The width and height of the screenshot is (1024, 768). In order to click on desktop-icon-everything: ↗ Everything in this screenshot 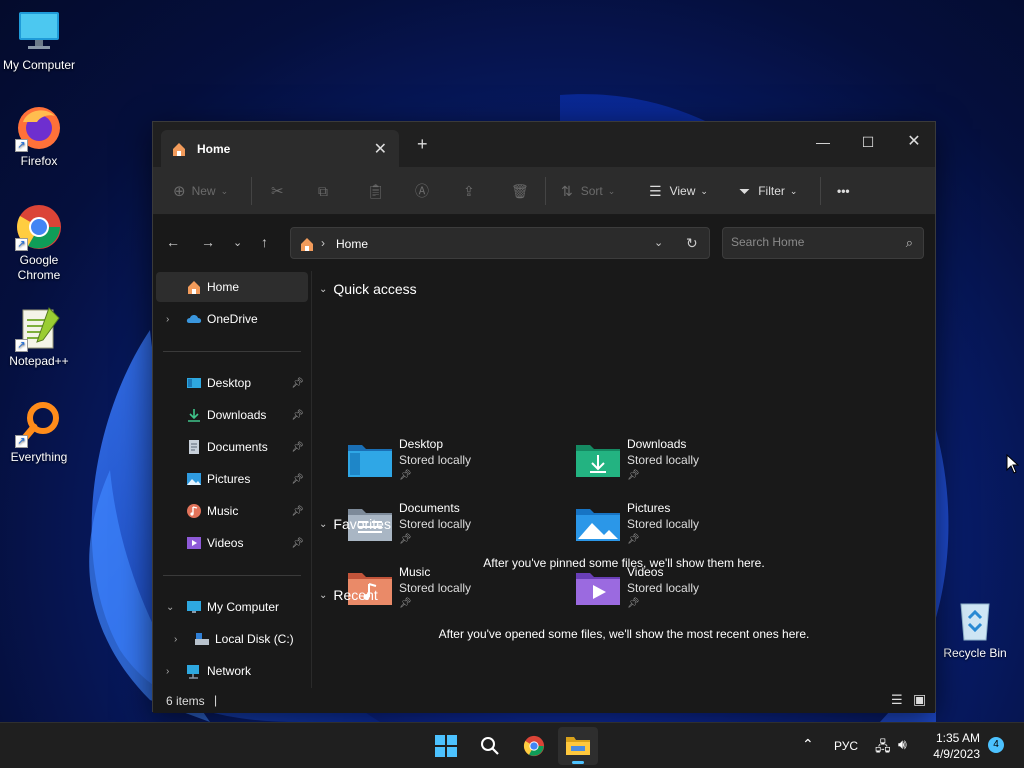, I will do `click(39, 432)`.